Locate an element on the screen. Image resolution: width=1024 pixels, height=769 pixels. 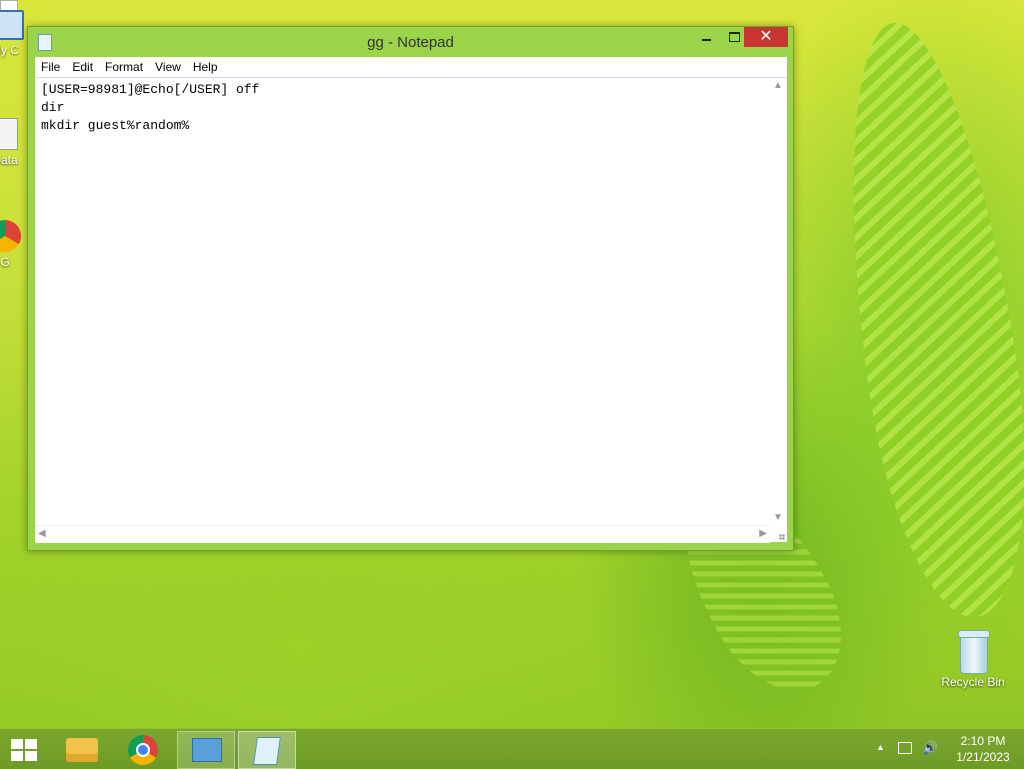
close-icon: ✕ is located at coordinates (766, 36).